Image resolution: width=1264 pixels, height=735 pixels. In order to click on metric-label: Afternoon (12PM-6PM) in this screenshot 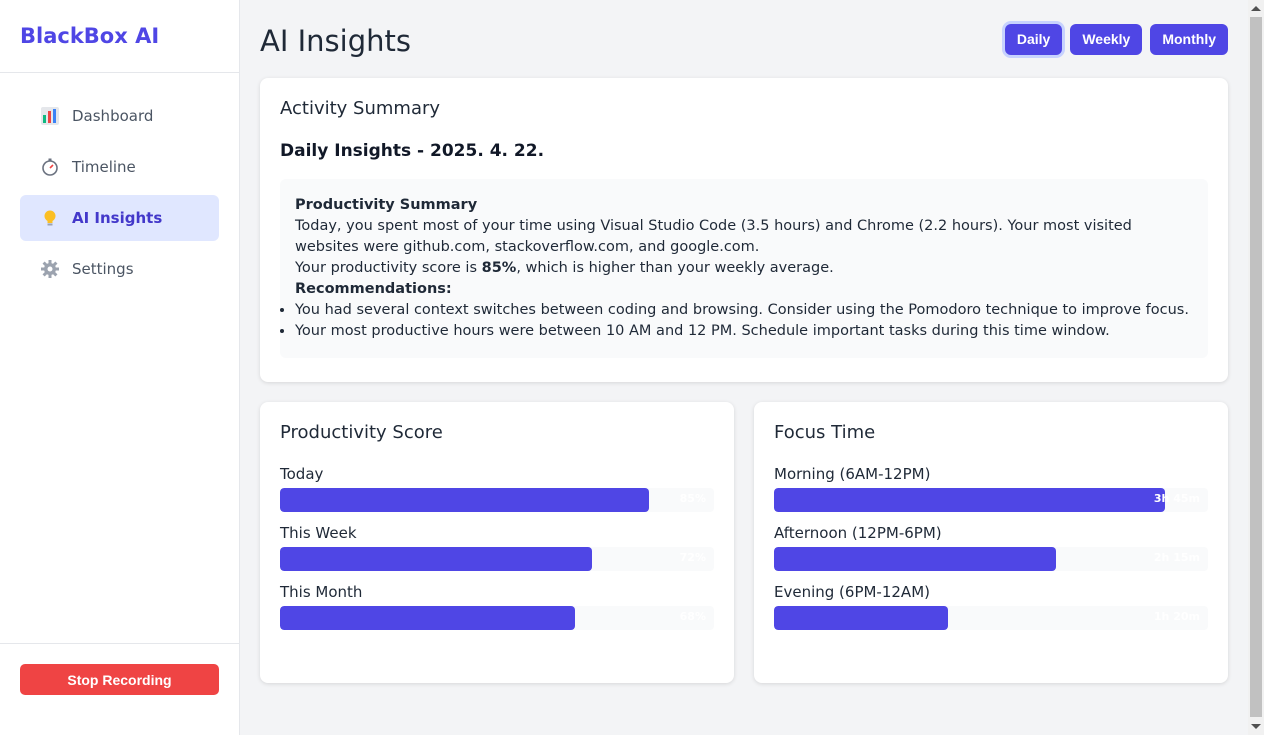, I will do `click(858, 533)`.